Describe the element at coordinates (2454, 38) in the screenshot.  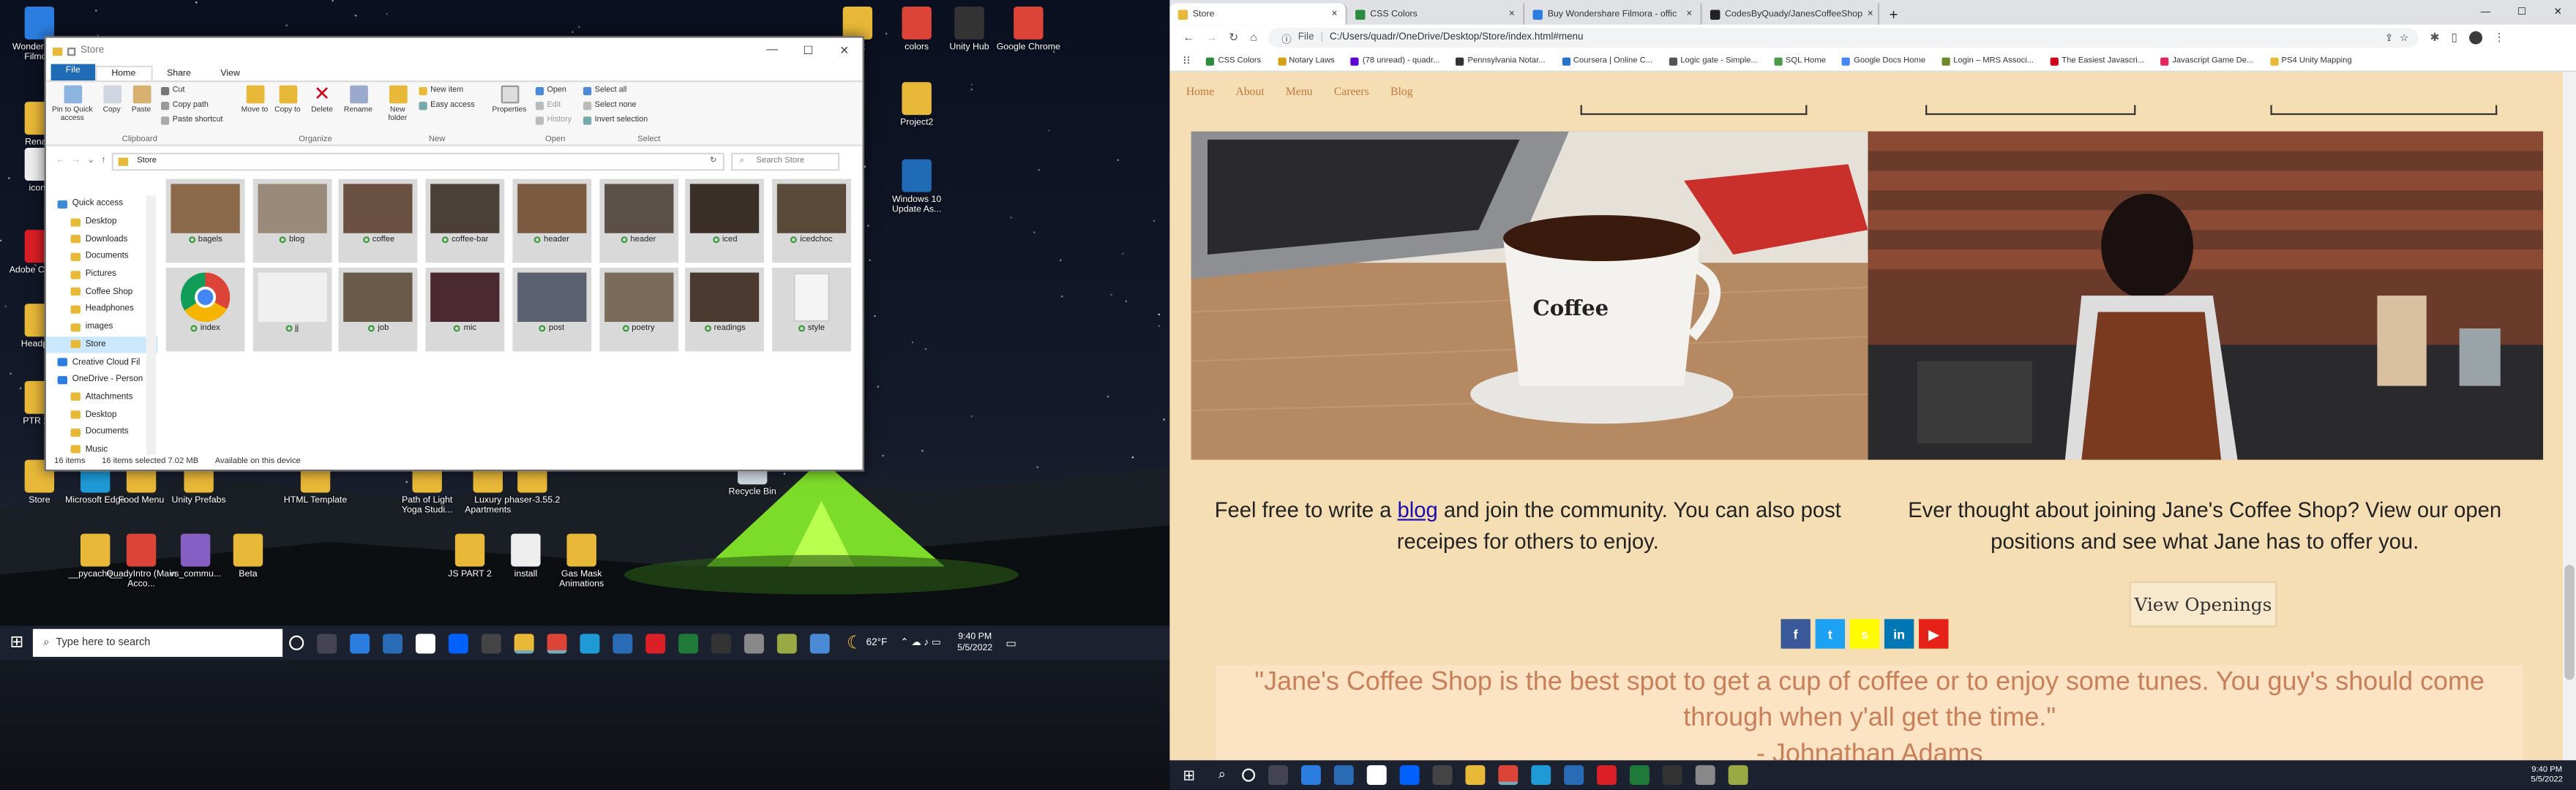
I see `sidebar-icon: ▯` at that location.